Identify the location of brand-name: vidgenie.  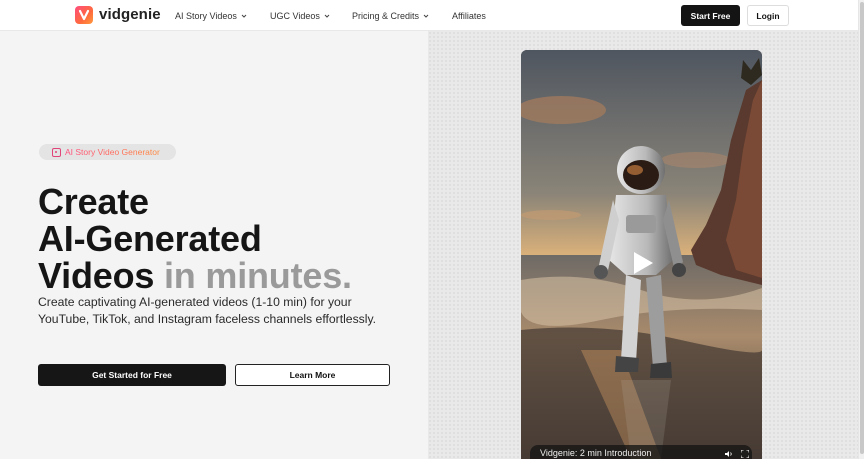
(130, 14).